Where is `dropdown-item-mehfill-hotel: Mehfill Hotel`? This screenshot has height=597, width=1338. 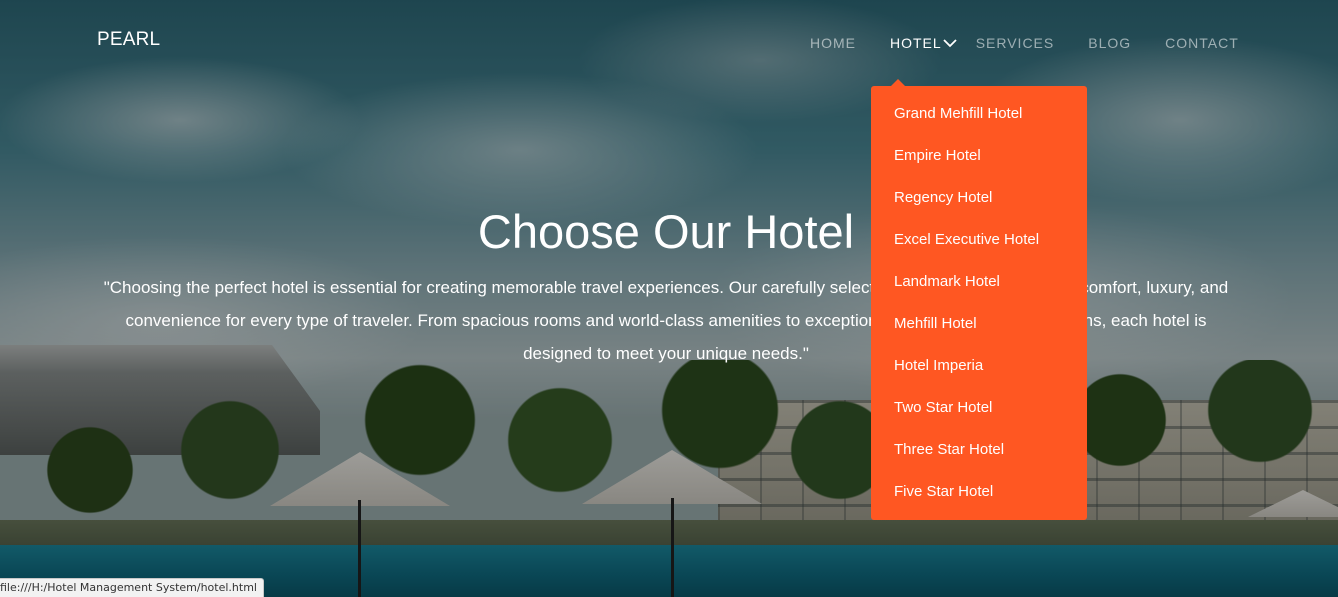
dropdown-item-mehfill-hotel: Mehfill Hotel is located at coordinates (979, 330).